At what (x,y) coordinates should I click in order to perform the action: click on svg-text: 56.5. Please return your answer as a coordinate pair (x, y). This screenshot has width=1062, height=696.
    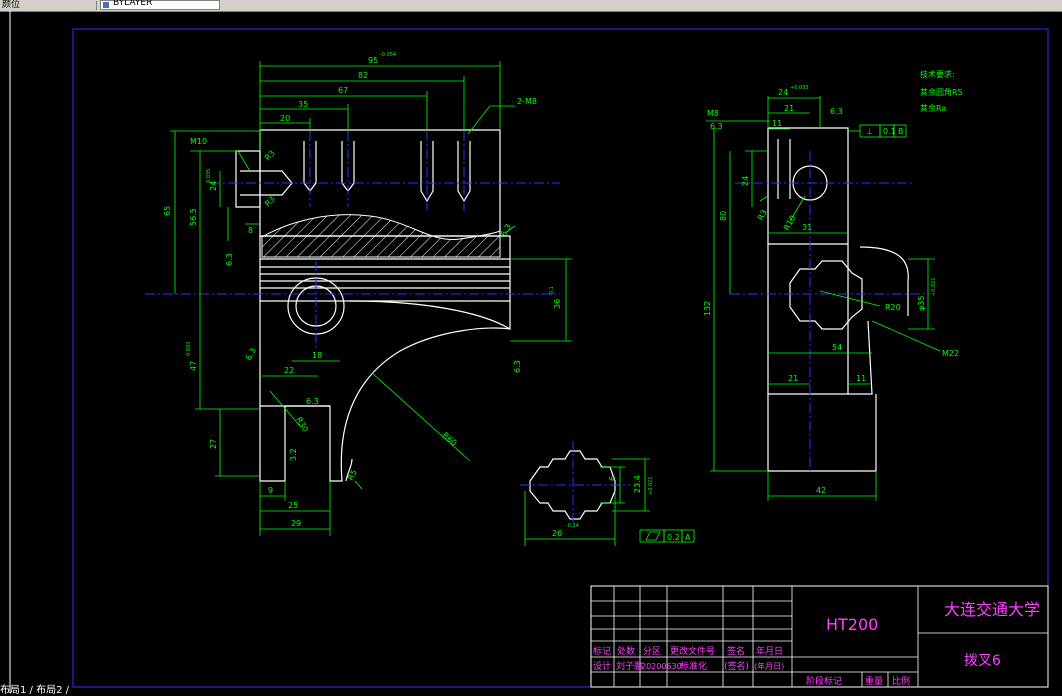
    Looking at the image, I should click on (193, 217).